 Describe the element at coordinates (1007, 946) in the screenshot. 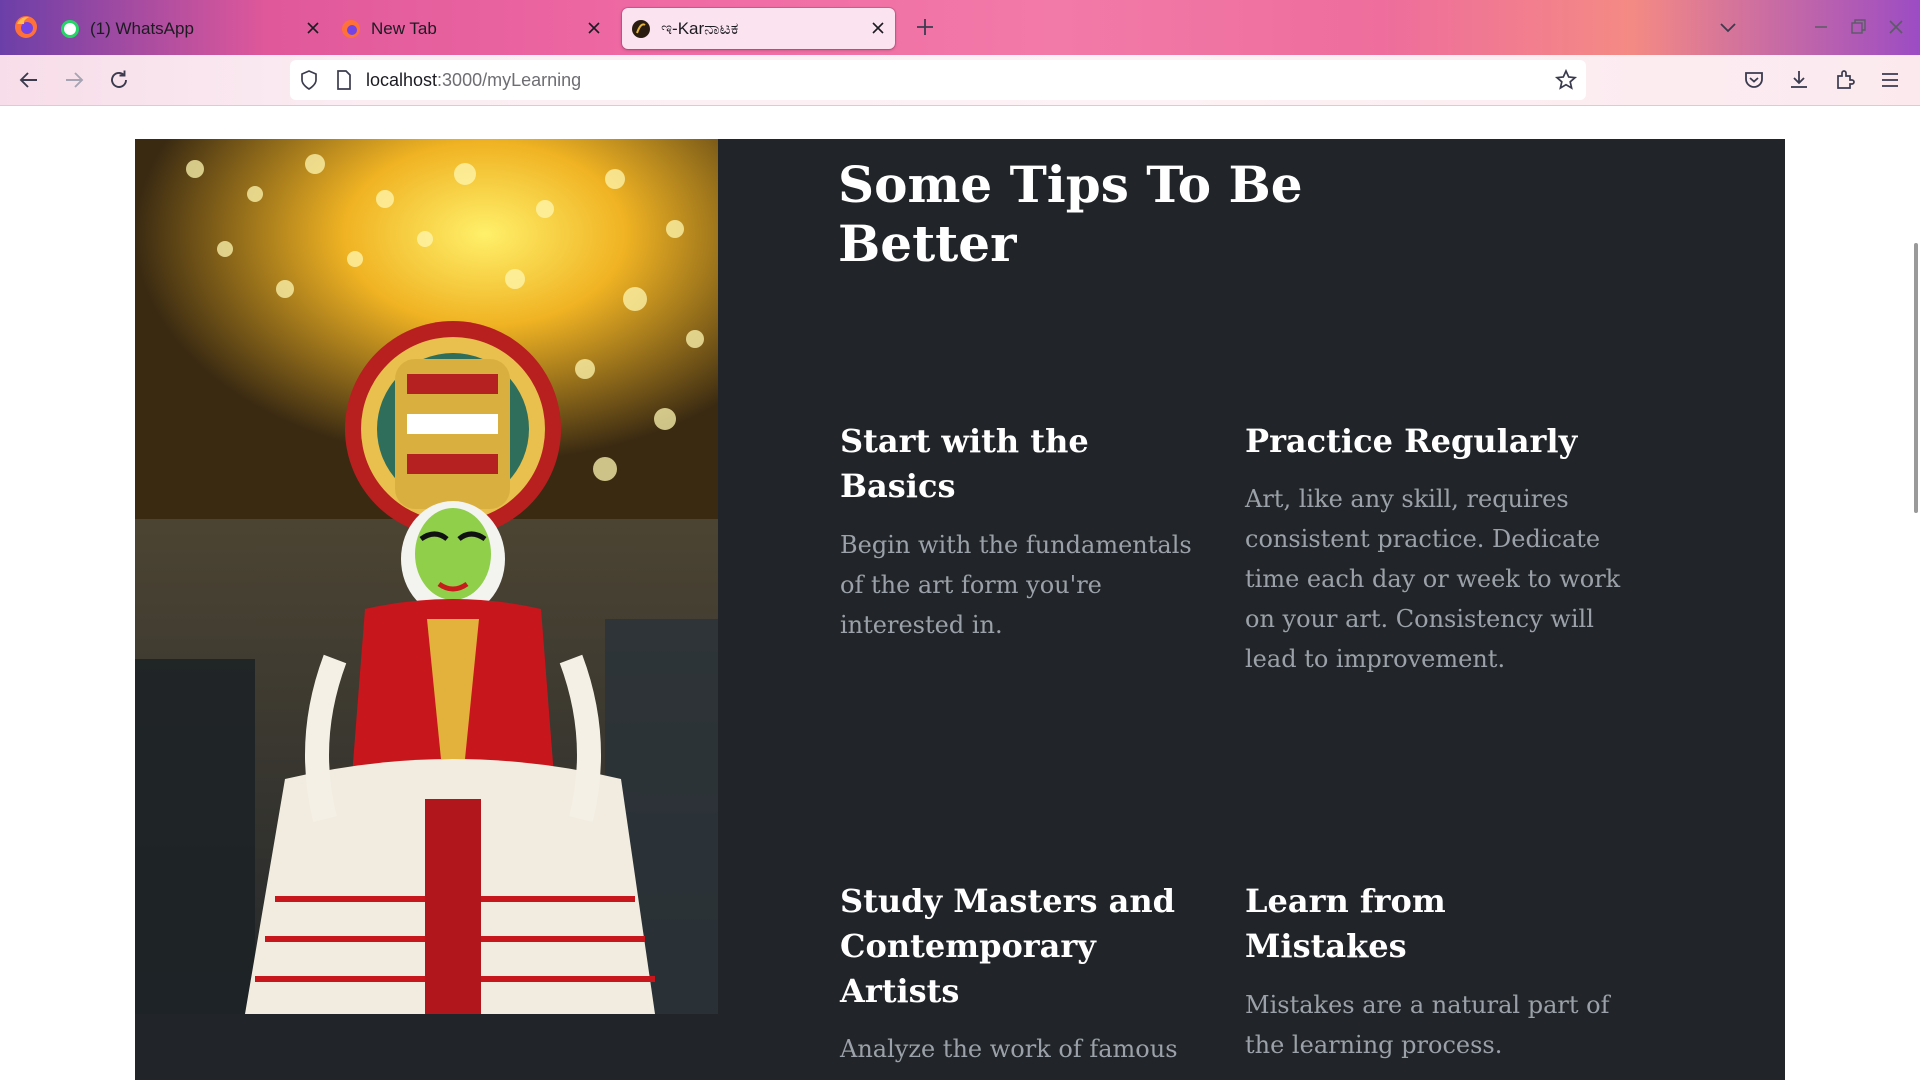

I see `tip-title-masters: Study Masters and Contemporary Artists` at that location.